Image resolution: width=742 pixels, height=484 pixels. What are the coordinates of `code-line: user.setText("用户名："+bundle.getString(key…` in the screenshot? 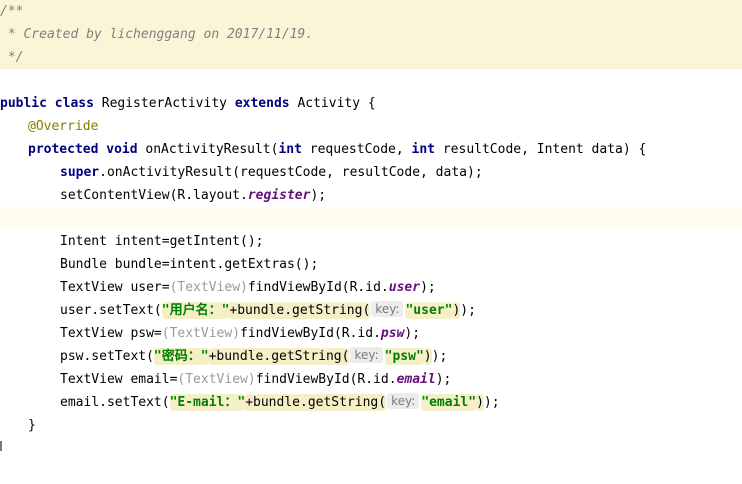 It's located at (371, 310).